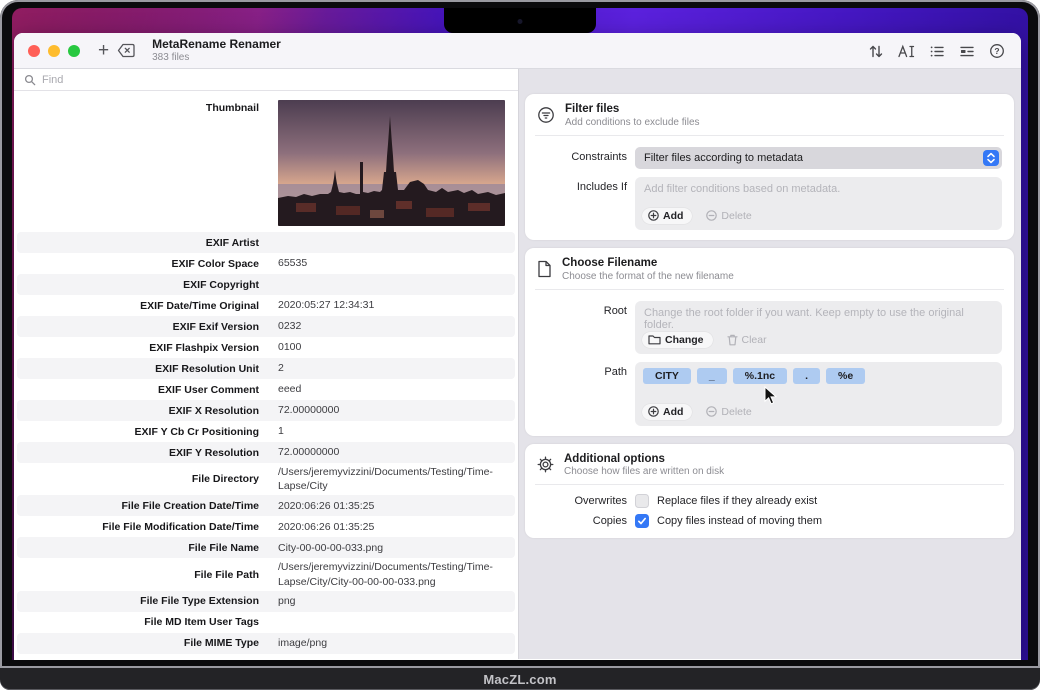 The height and width of the screenshot is (690, 1040). Describe the element at coordinates (937, 51) in the screenshot. I see `list-view-button` at that location.